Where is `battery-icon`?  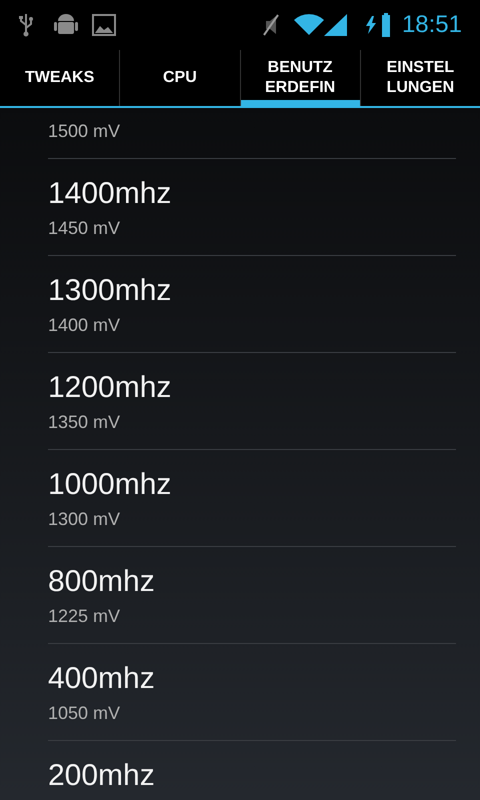
battery-icon is located at coordinates (386, 25).